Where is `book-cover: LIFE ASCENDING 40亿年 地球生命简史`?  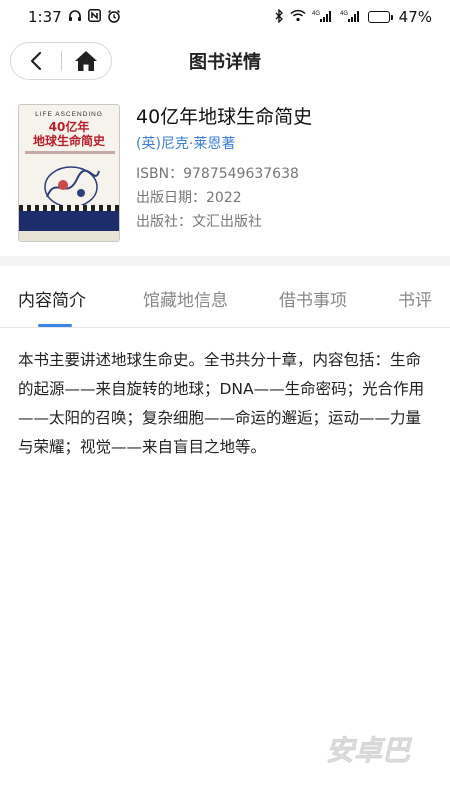 book-cover: LIFE ASCENDING 40亿年 地球生命简史 is located at coordinates (69, 173).